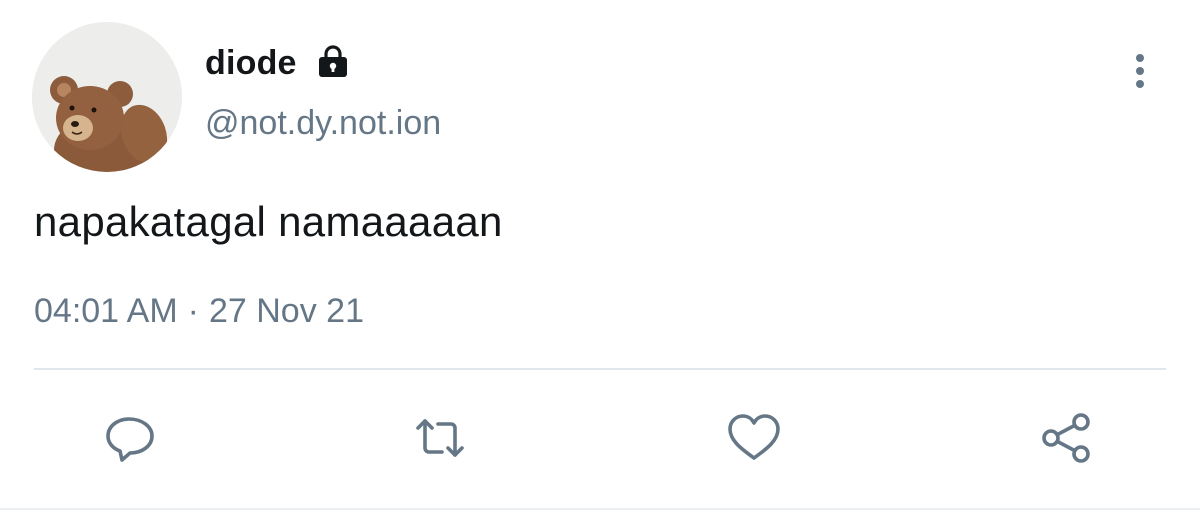  I want to click on display-name: diode, so click(251, 63).